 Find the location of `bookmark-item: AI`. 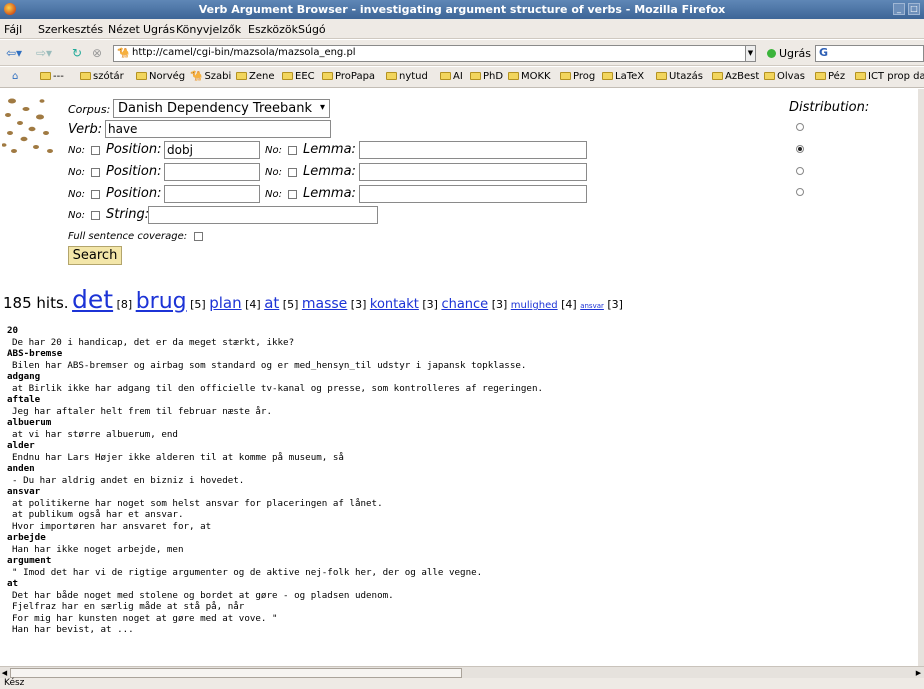

bookmark-item: AI is located at coordinates (451, 76).